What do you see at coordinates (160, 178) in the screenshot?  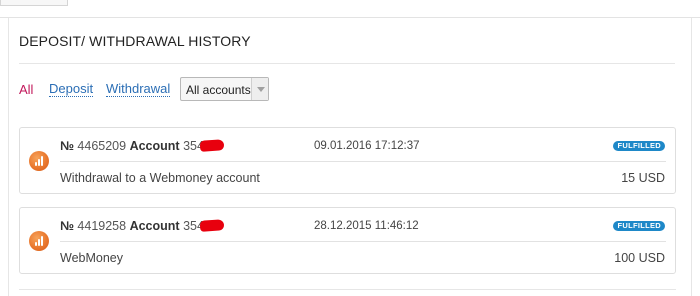 I see `transaction-description: Withdrawal to a Webmoney account` at bounding box center [160, 178].